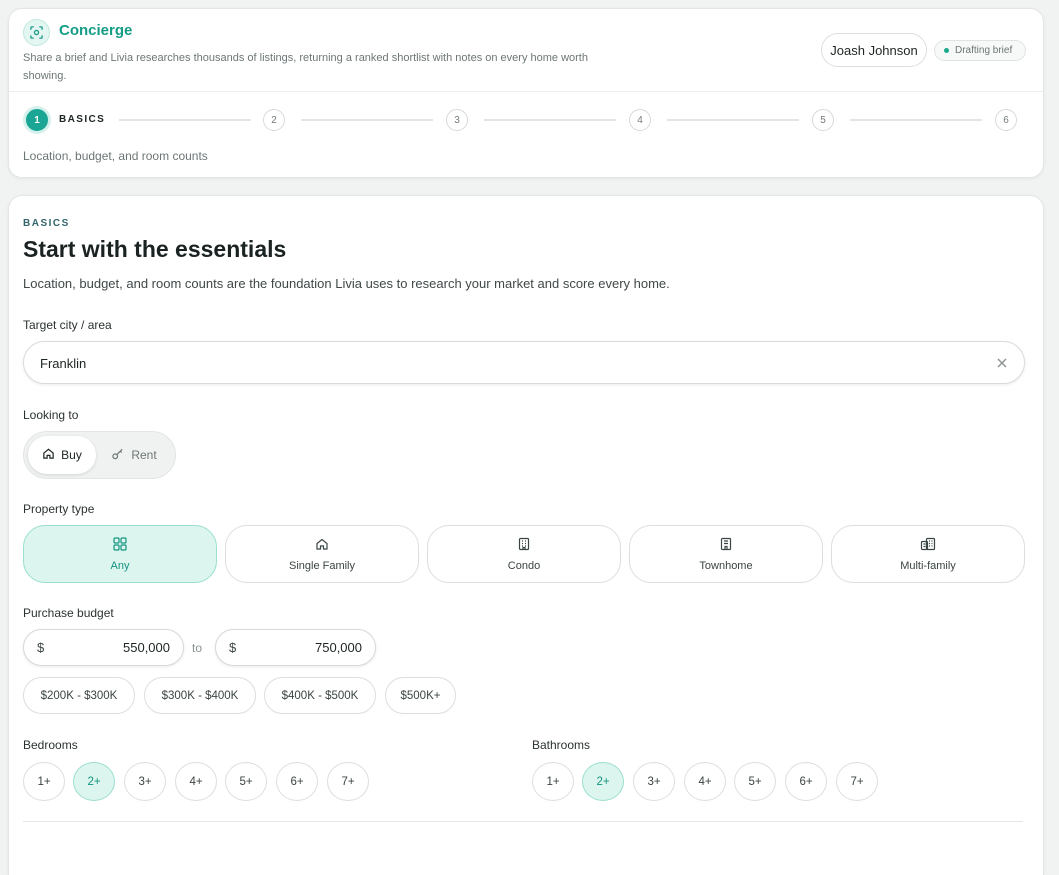 Image resolution: width=1059 pixels, height=875 pixels. What do you see at coordinates (338, 647) in the screenshot?
I see `budget-max-value: 750,000` at bounding box center [338, 647].